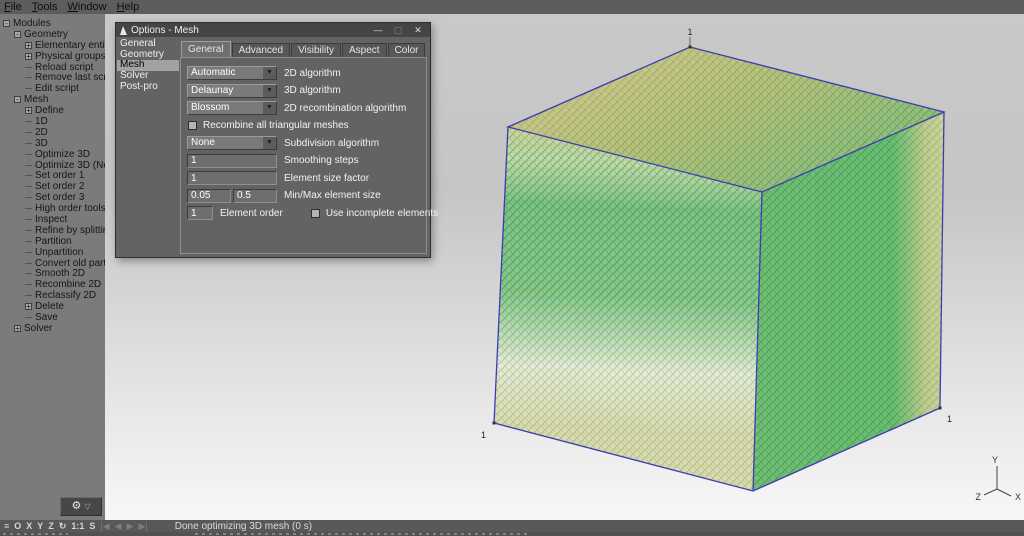  What do you see at coordinates (232, 178) in the screenshot?
I see `element-size-factor-input` at bounding box center [232, 178].